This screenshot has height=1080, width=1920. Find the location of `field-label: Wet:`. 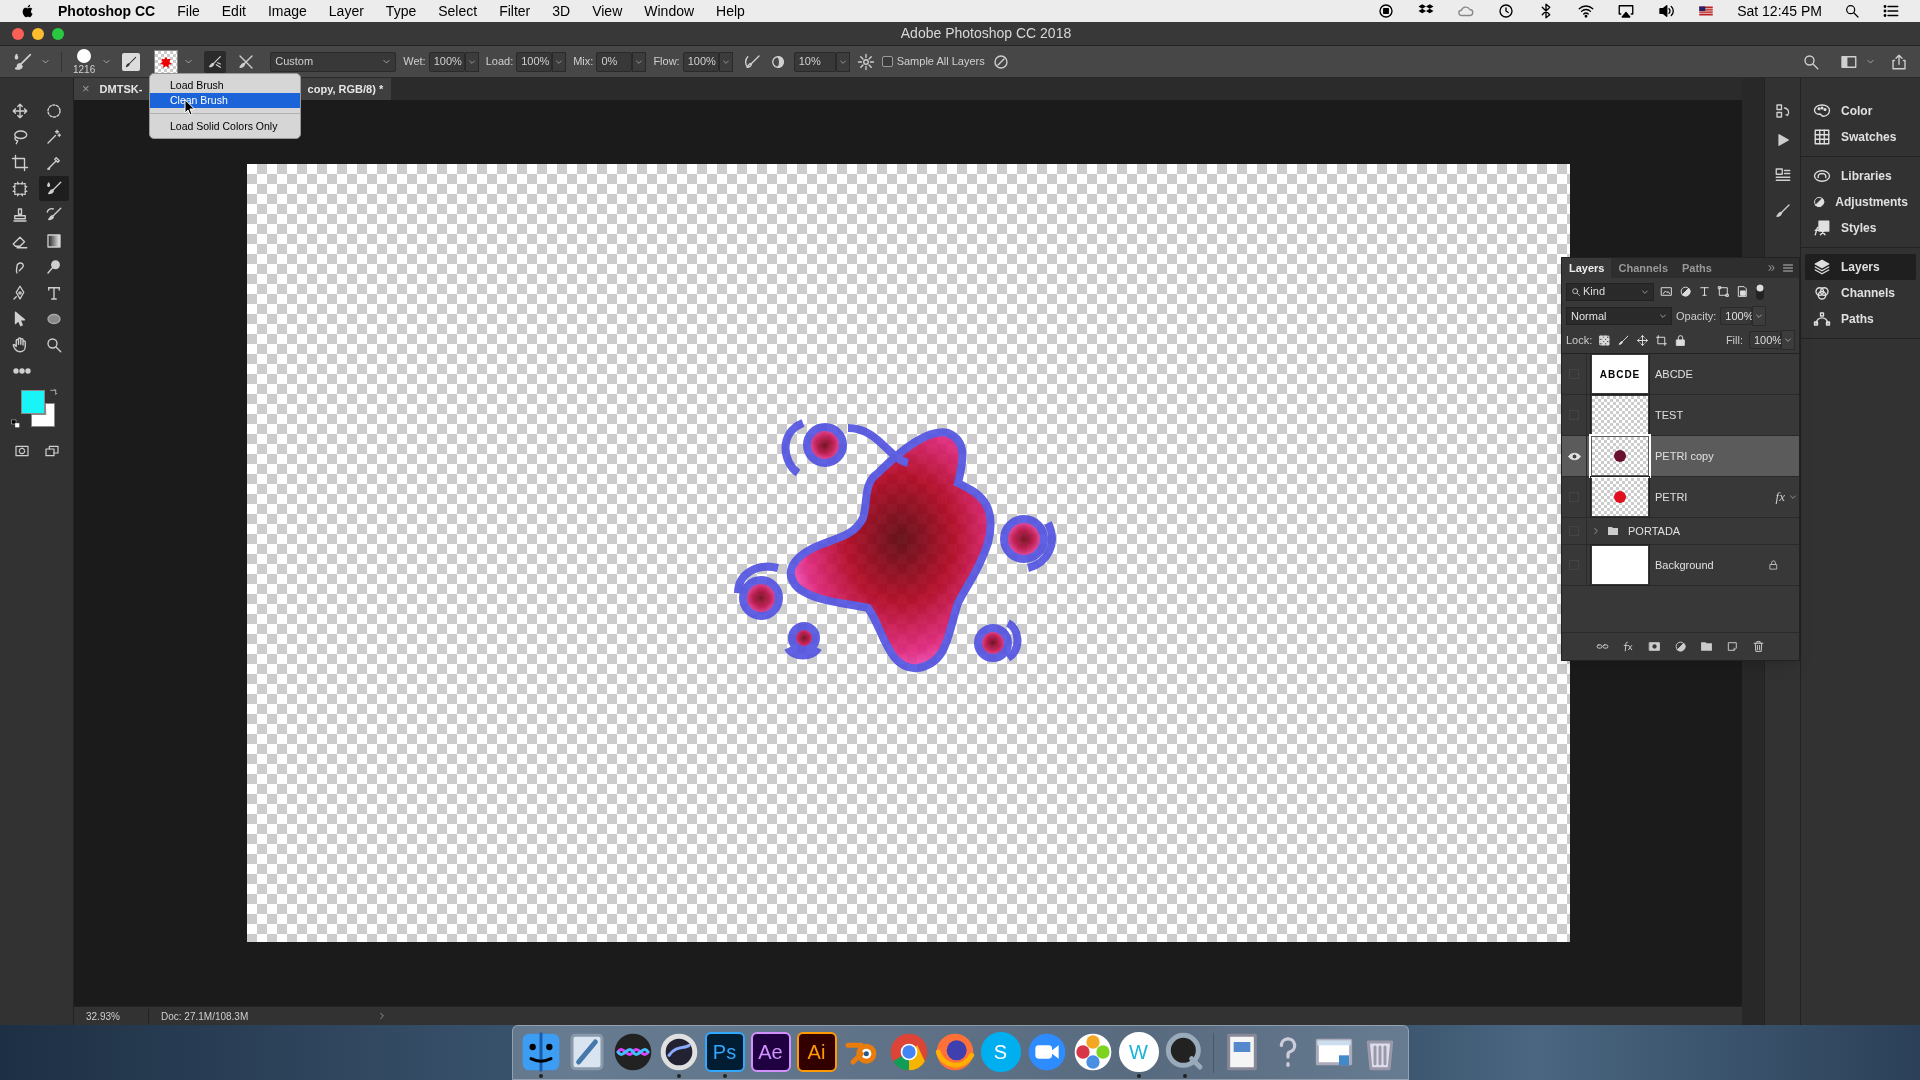

field-label: Wet: is located at coordinates (414, 62).